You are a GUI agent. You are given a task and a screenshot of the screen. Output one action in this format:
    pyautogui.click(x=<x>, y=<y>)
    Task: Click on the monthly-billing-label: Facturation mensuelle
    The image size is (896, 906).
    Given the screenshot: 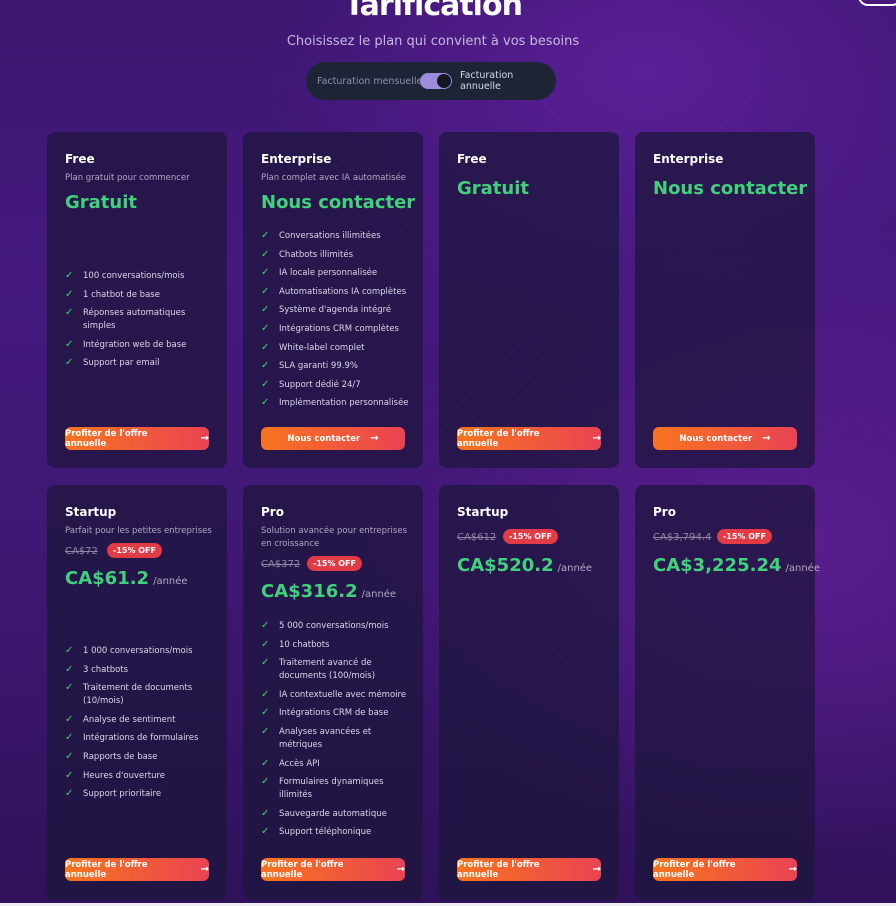 What is the action you would take?
    pyautogui.click(x=369, y=81)
    